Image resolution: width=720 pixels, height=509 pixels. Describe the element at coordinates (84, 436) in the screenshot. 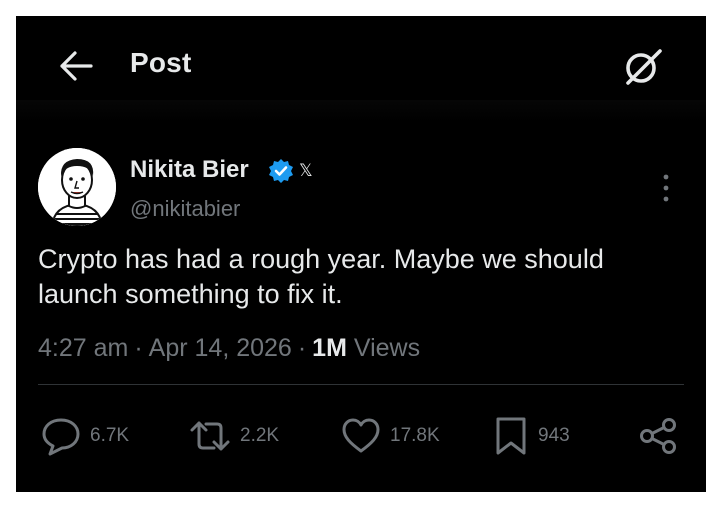

I see `reply-button: 6.7K` at that location.